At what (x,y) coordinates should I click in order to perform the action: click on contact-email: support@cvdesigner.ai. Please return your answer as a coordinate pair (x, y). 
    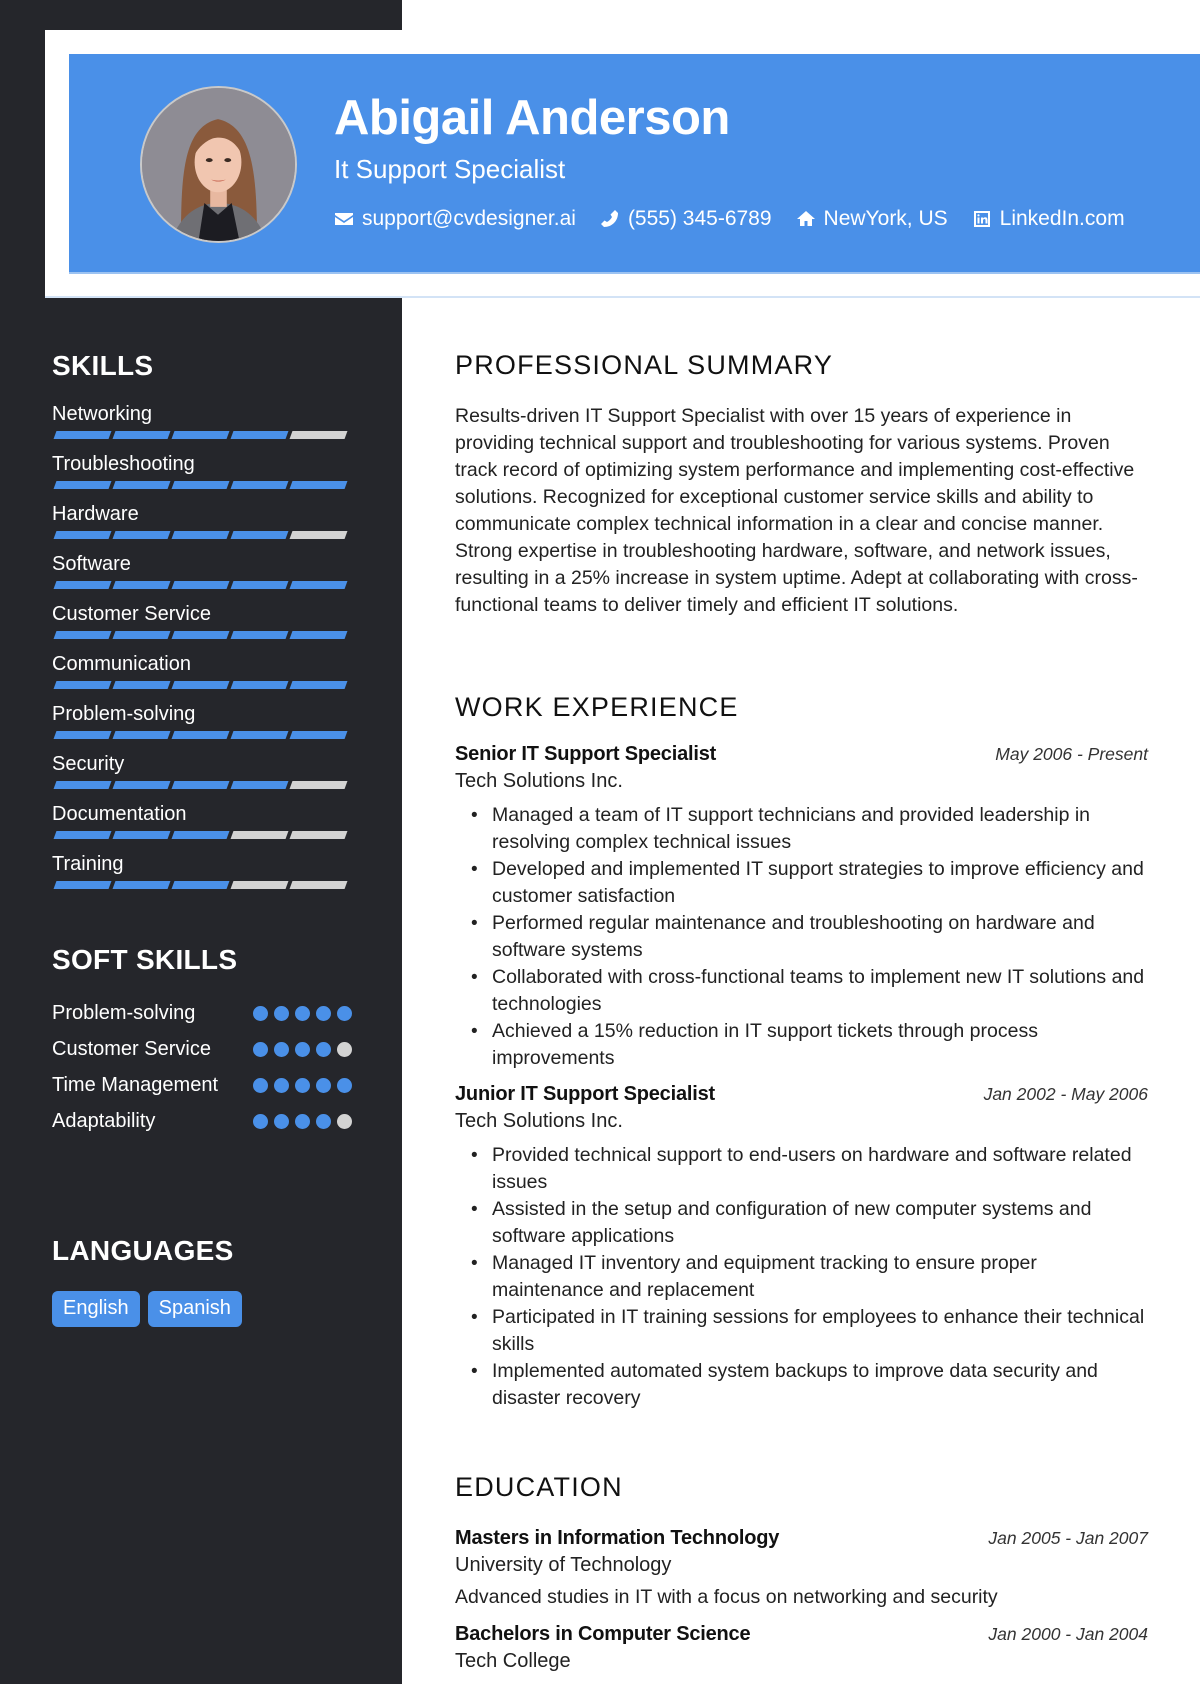
    Looking at the image, I should click on (455, 219).